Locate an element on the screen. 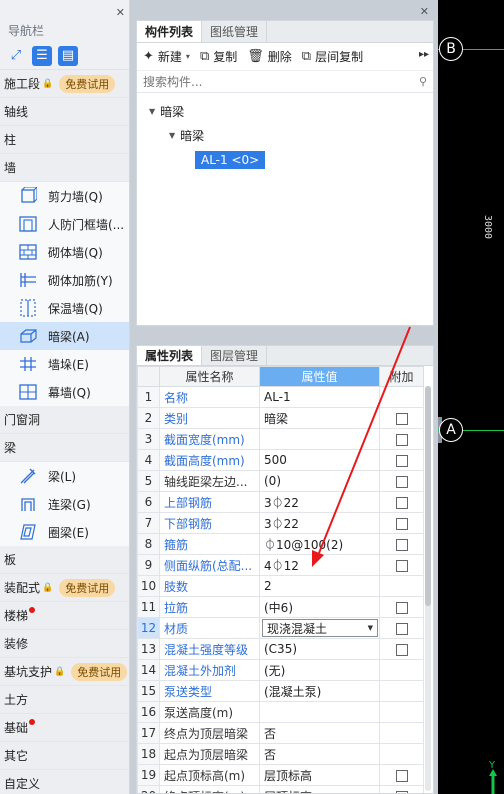 The image size is (504, 794). nav-category-a3: 墙 is located at coordinates (64, 168).